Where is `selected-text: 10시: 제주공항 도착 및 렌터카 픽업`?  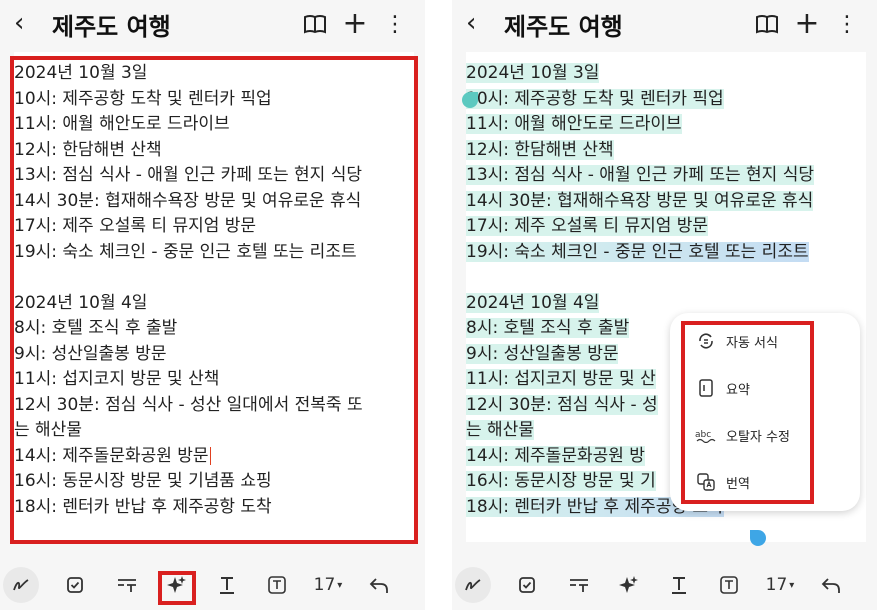
selected-text: 10시: 제주공항 도착 및 렌터카 픽업 is located at coordinates (595, 98).